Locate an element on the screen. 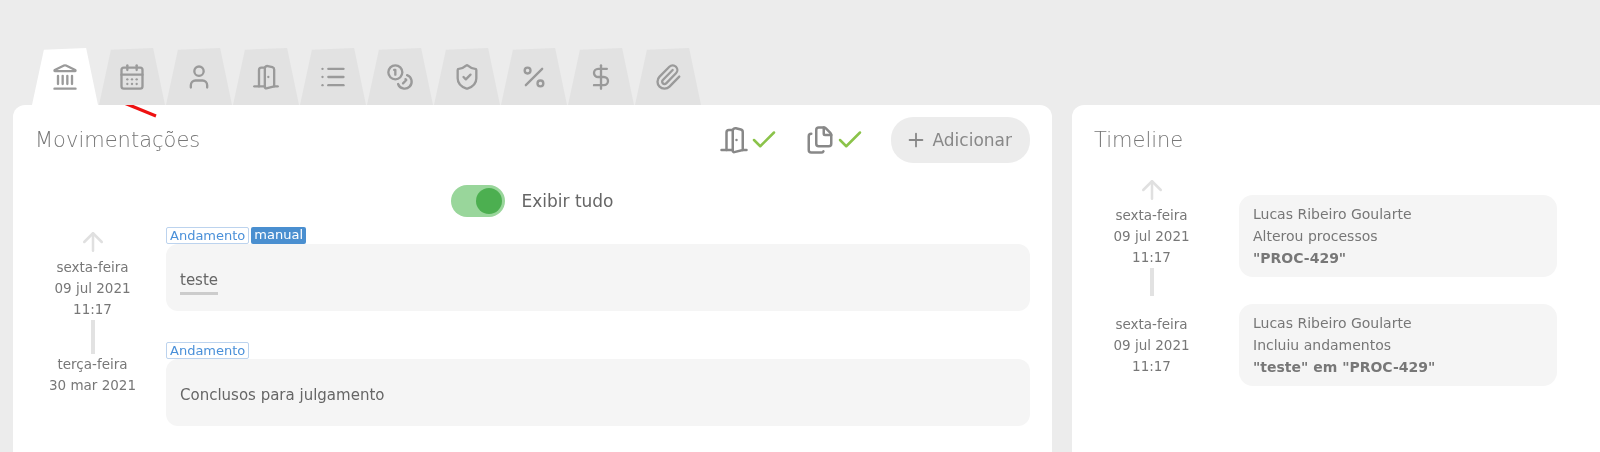 Image resolution: width=1600 pixels, height=452 pixels. toggle-label: Exibir tudo is located at coordinates (567, 201).